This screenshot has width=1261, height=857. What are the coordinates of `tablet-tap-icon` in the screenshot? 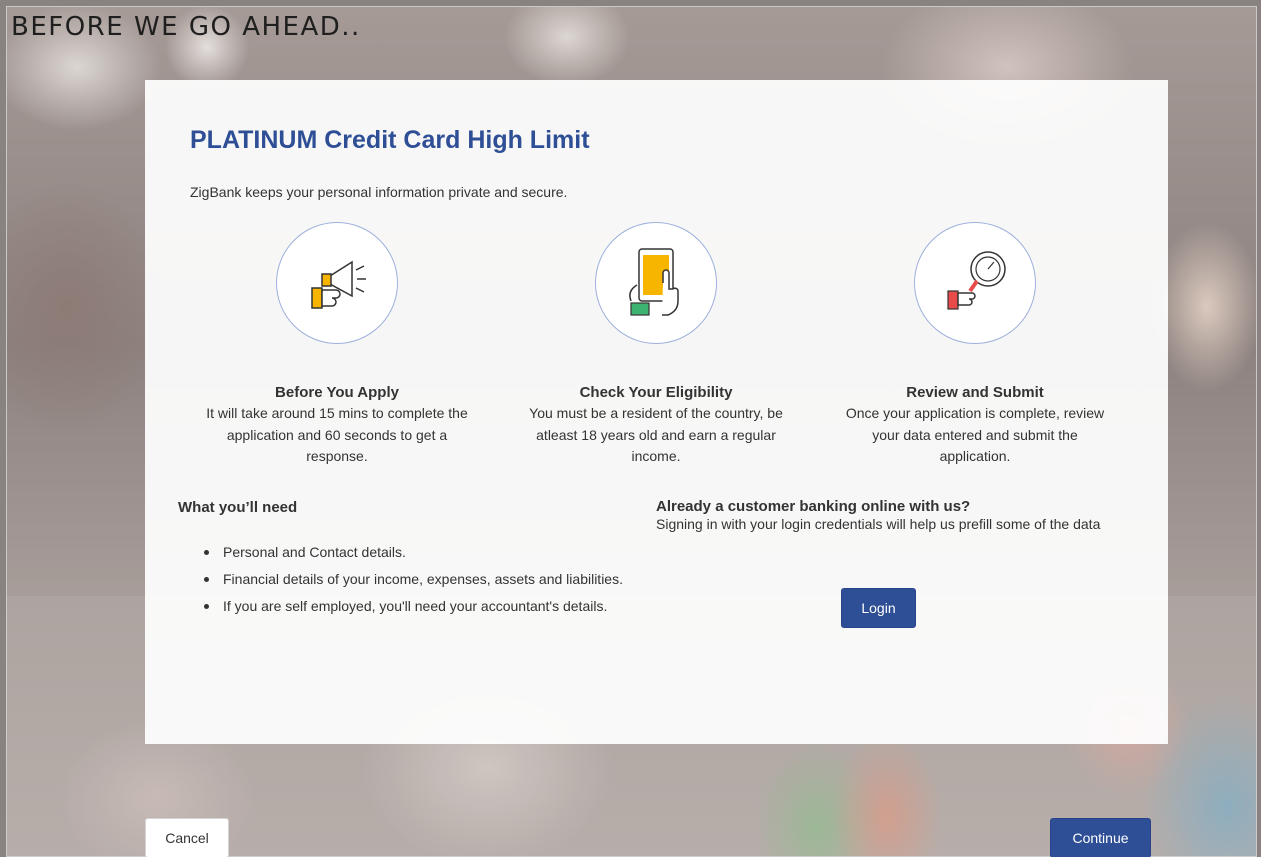 It's located at (654, 282).